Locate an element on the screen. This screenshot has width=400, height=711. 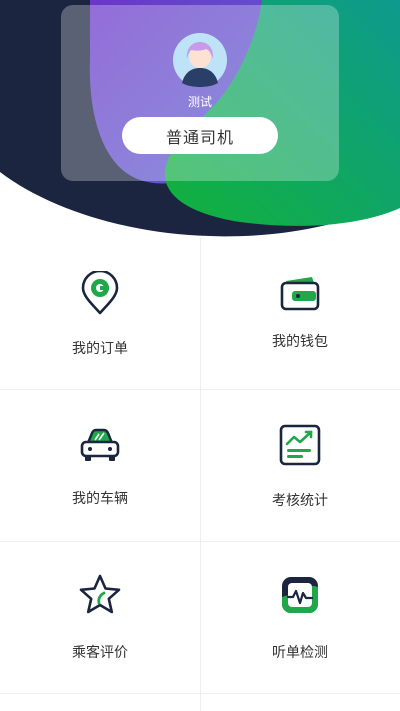
car-icon is located at coordinates (100, 445).